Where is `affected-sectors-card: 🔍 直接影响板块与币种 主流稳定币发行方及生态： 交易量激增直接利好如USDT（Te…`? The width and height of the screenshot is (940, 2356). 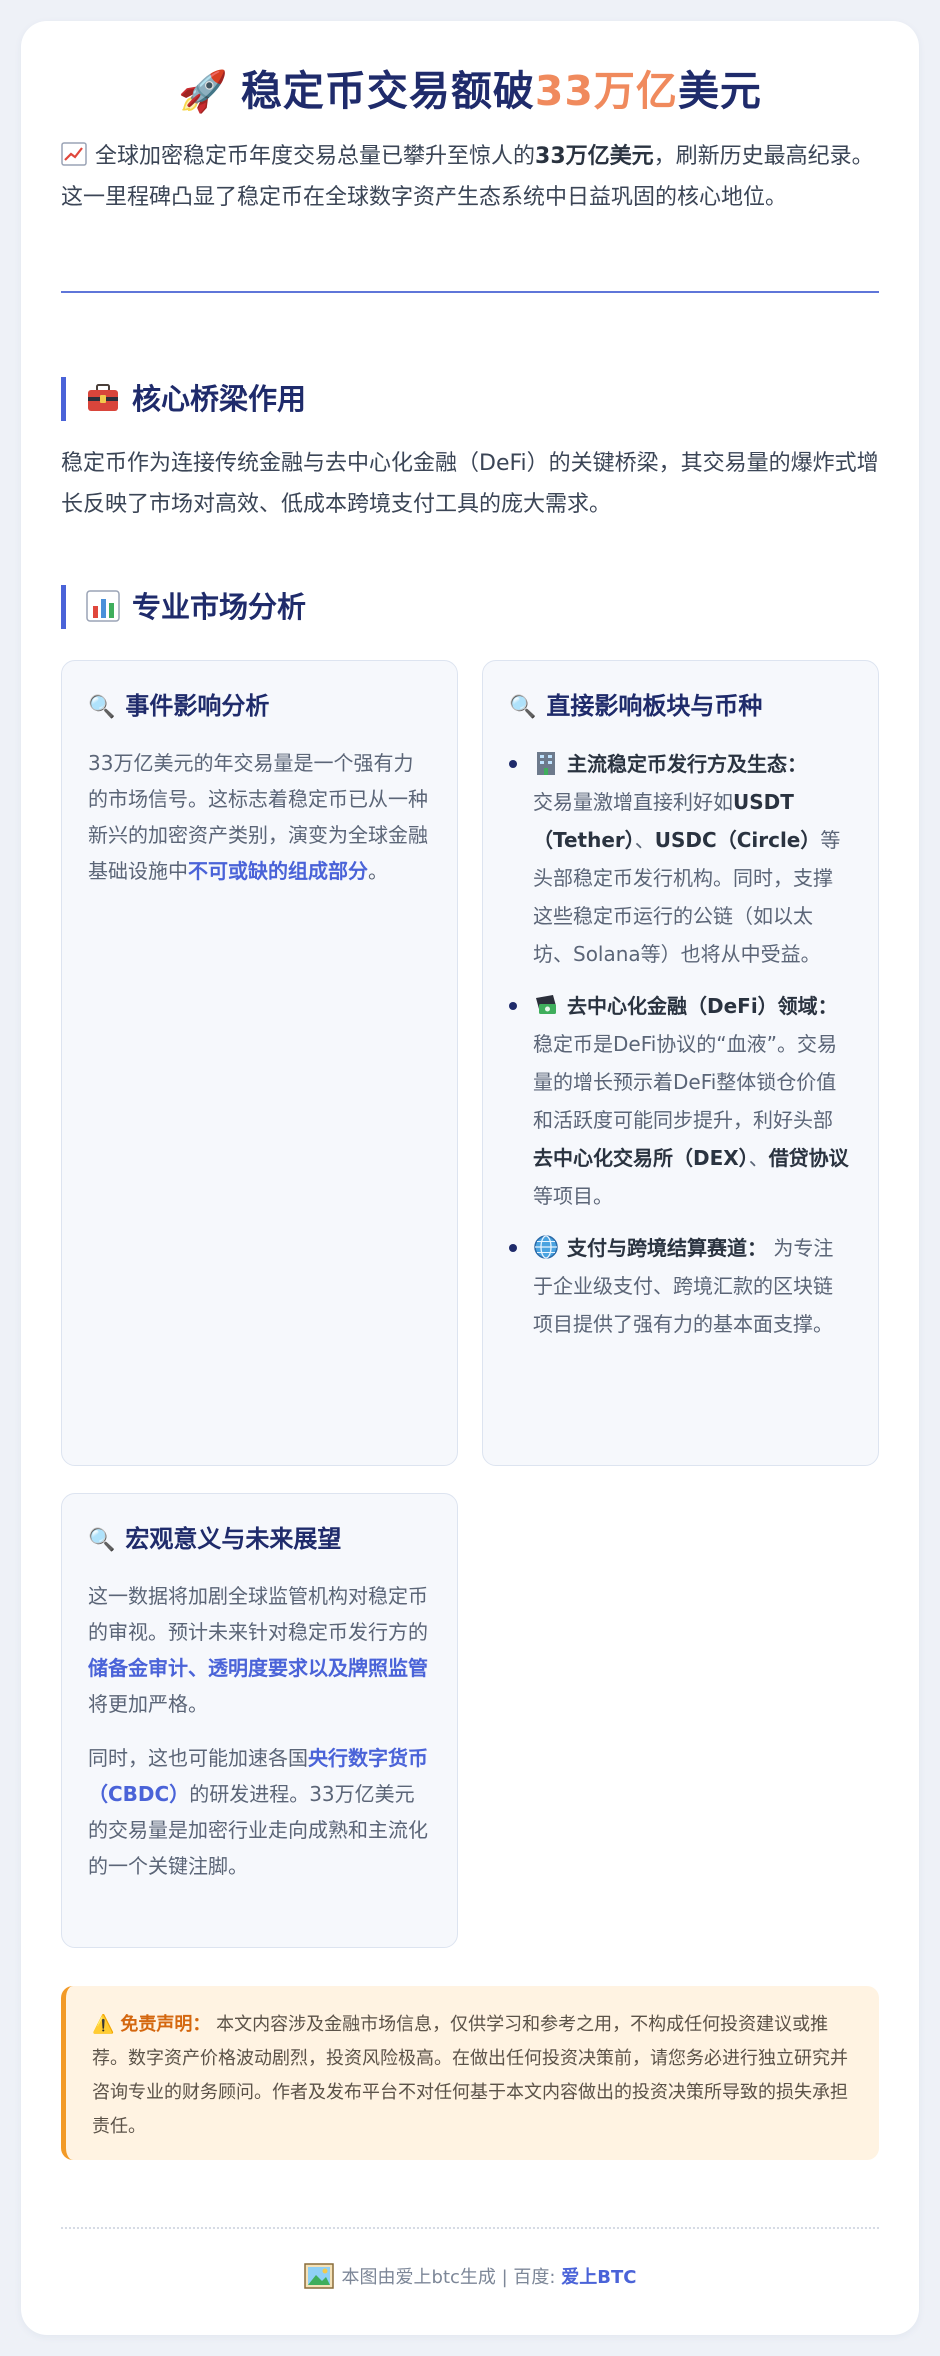
affected-sectors-card: 🔍 直接影响板块与币种 主流稳定币发行方及生态： 交易量激增直接利好如USDT（Te… is located at coordinates (680, 1063).